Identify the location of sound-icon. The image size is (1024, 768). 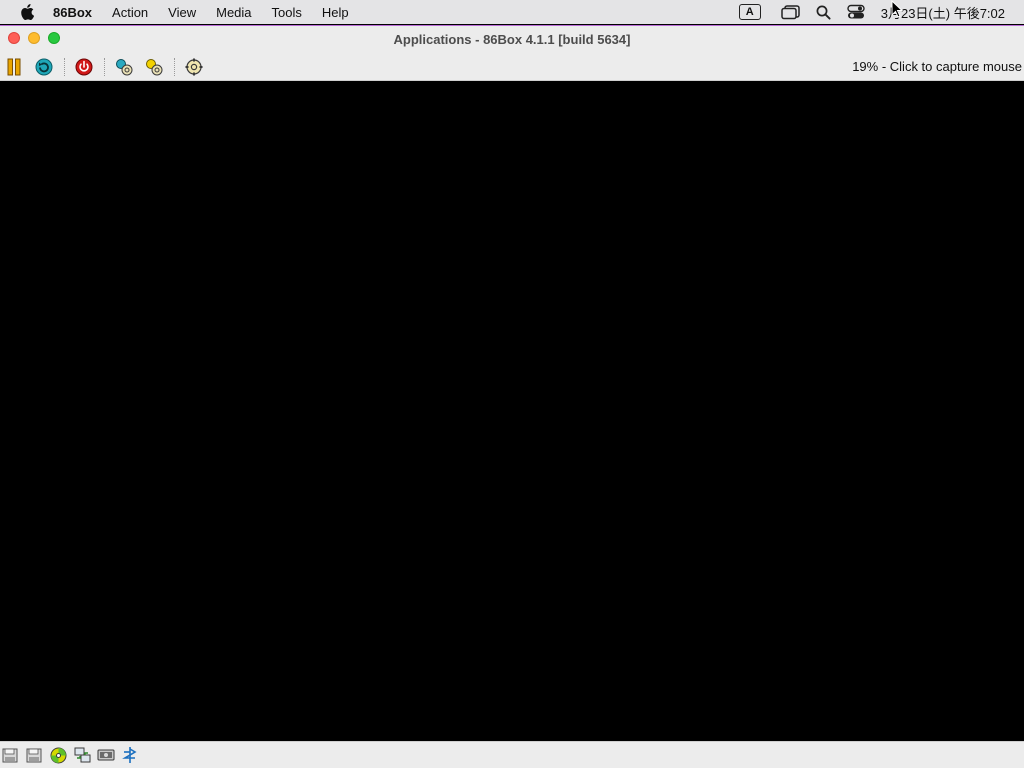
(106, 755).